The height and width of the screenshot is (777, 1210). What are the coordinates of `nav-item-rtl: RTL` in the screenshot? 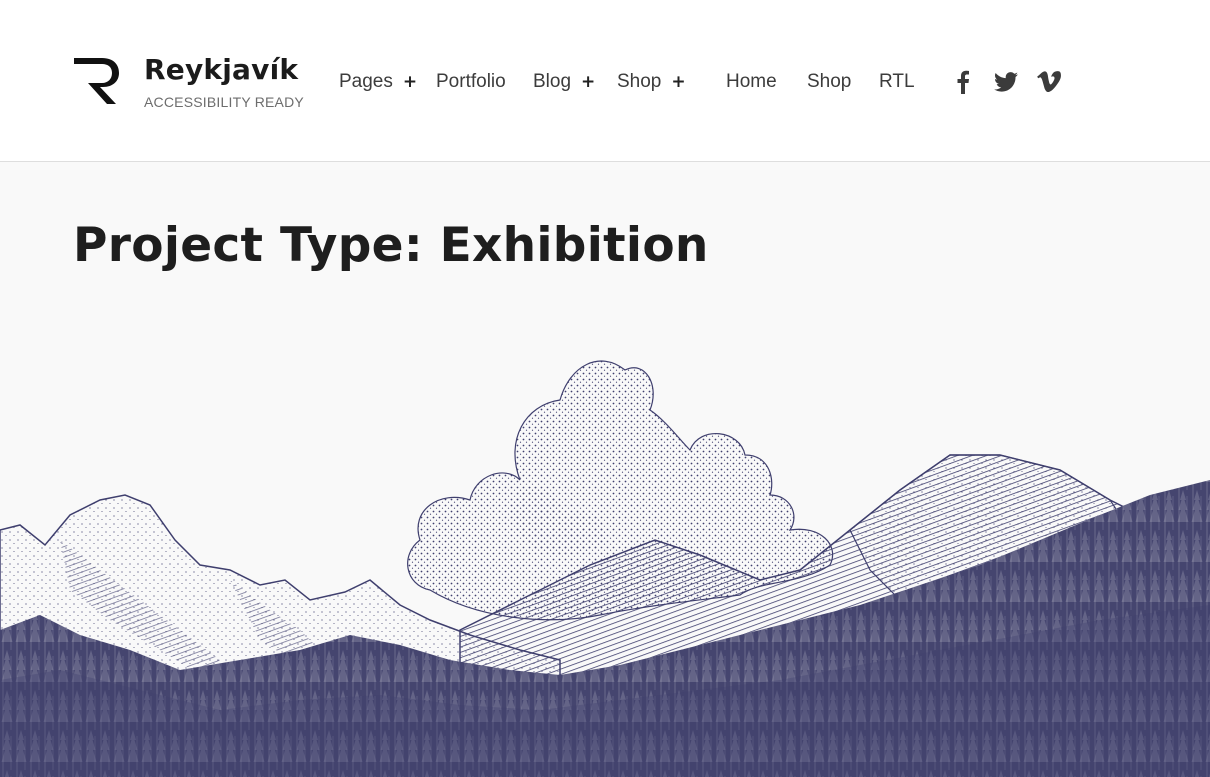 It's located at (897, 82).